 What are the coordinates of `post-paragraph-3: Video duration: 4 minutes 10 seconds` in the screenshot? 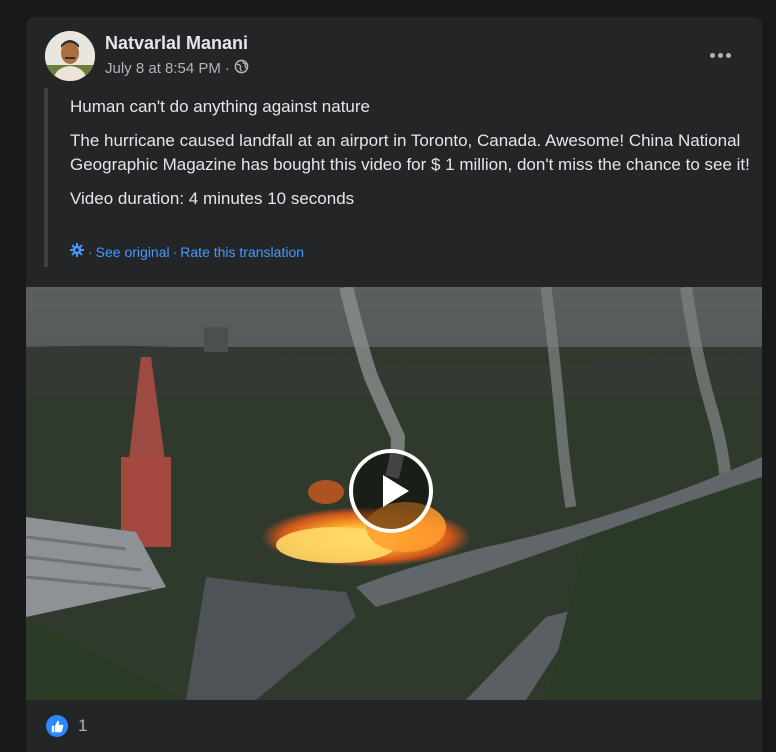 It's located at (212, 198).